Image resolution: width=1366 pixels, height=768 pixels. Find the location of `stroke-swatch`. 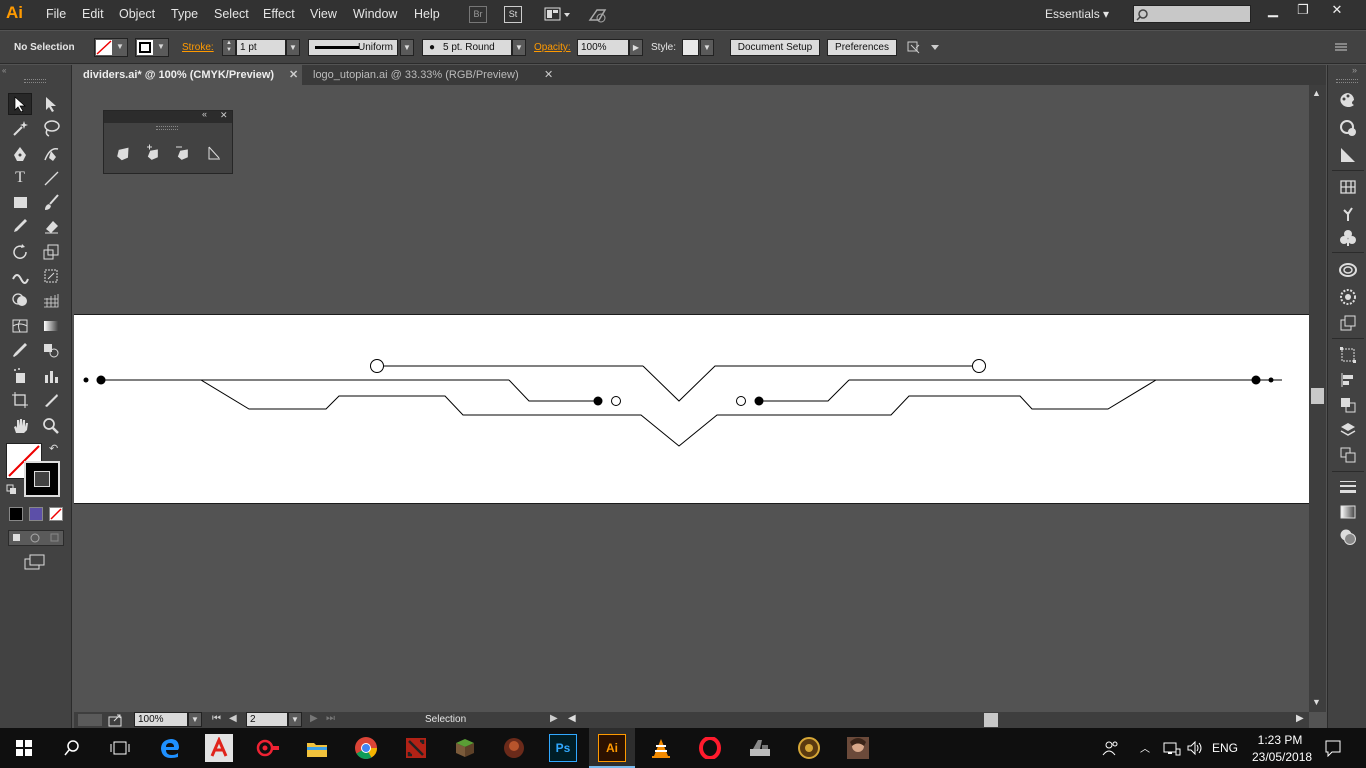

stroke-swatch is located at coordinates (42, 479).